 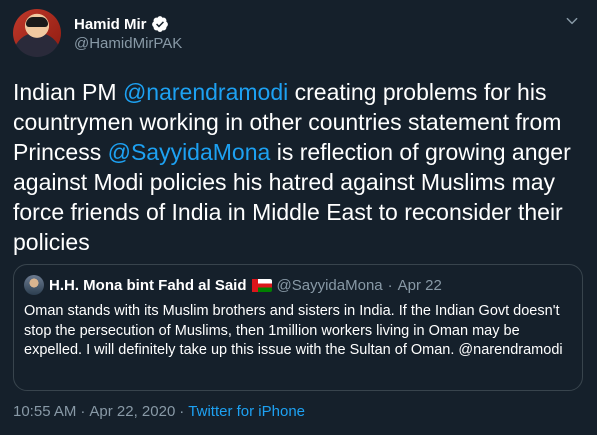 I want to click on quoted-avatar, so click(x=34, y=285).